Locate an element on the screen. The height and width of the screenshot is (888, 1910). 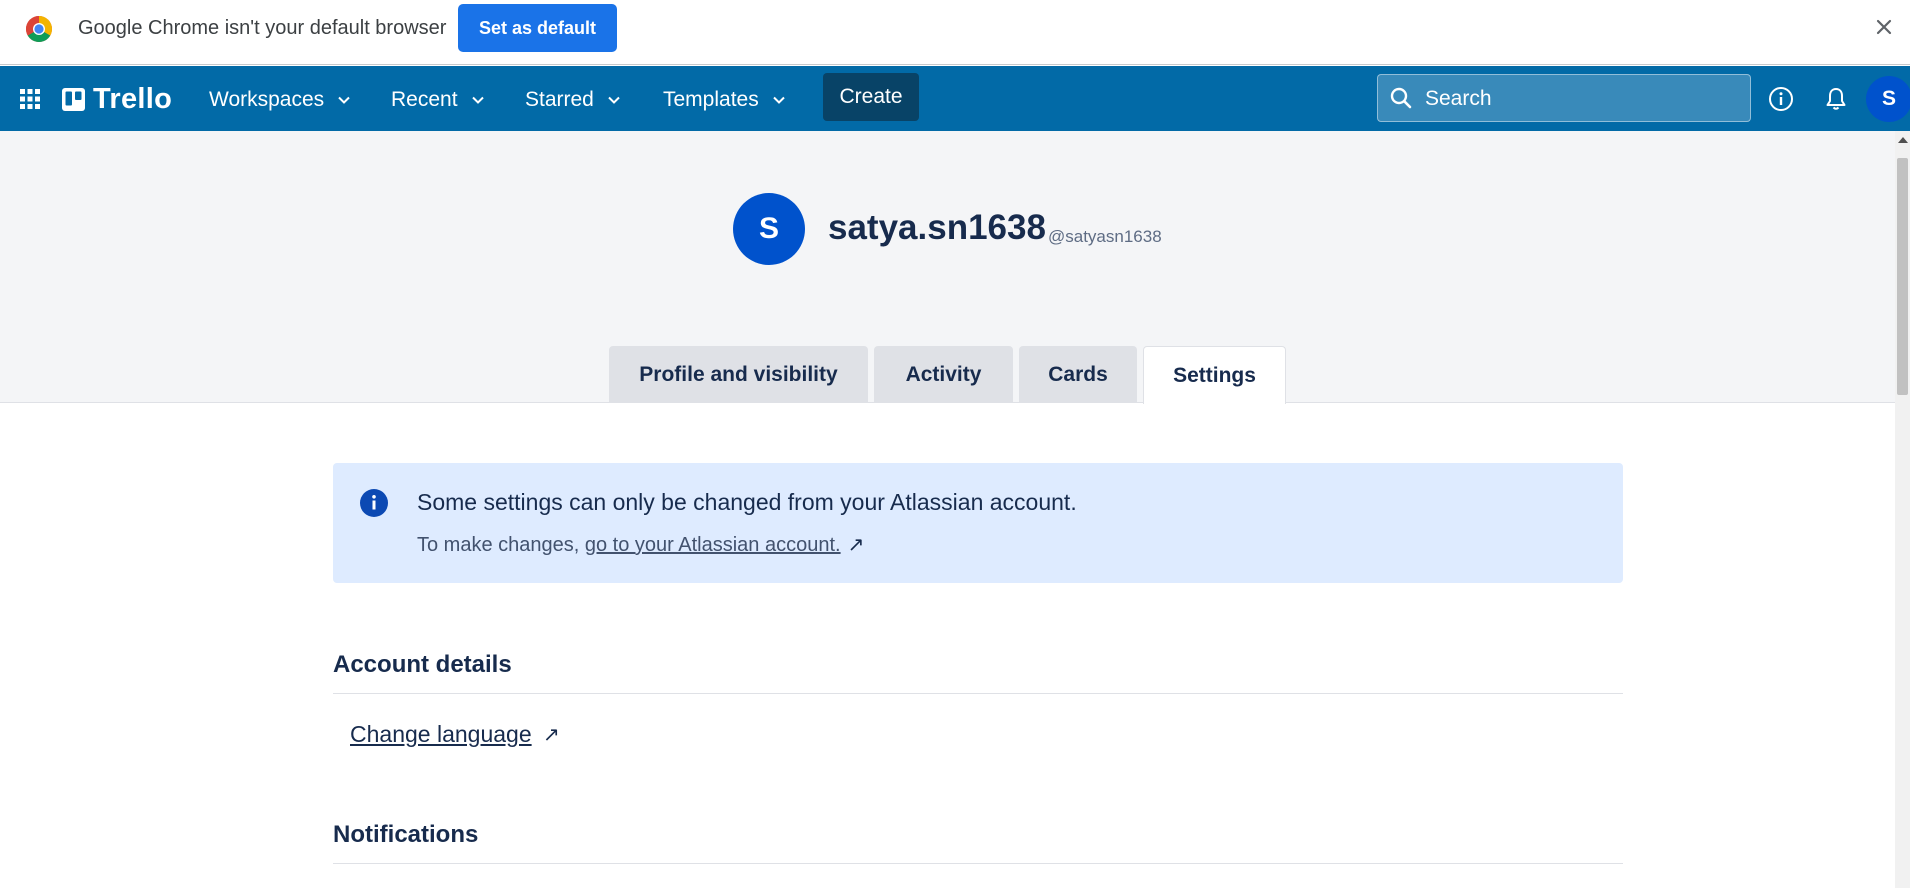
chrome-logo-icon is located at coordinates (39, 29).